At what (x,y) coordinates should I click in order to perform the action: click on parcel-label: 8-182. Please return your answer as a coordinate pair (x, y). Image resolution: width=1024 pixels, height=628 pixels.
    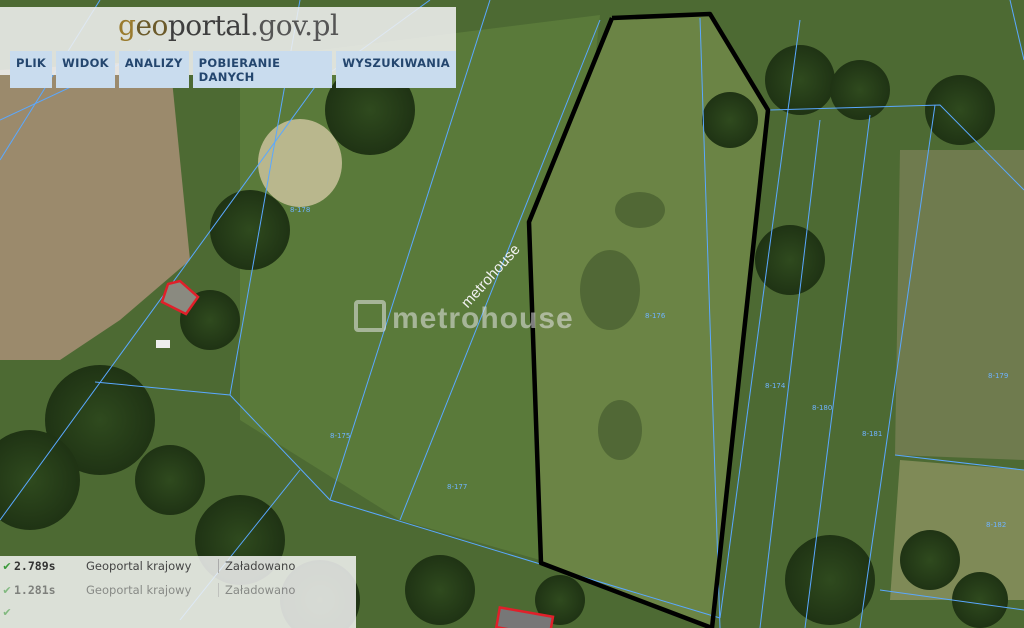
    Looking at the image, I should click on (996, 525).